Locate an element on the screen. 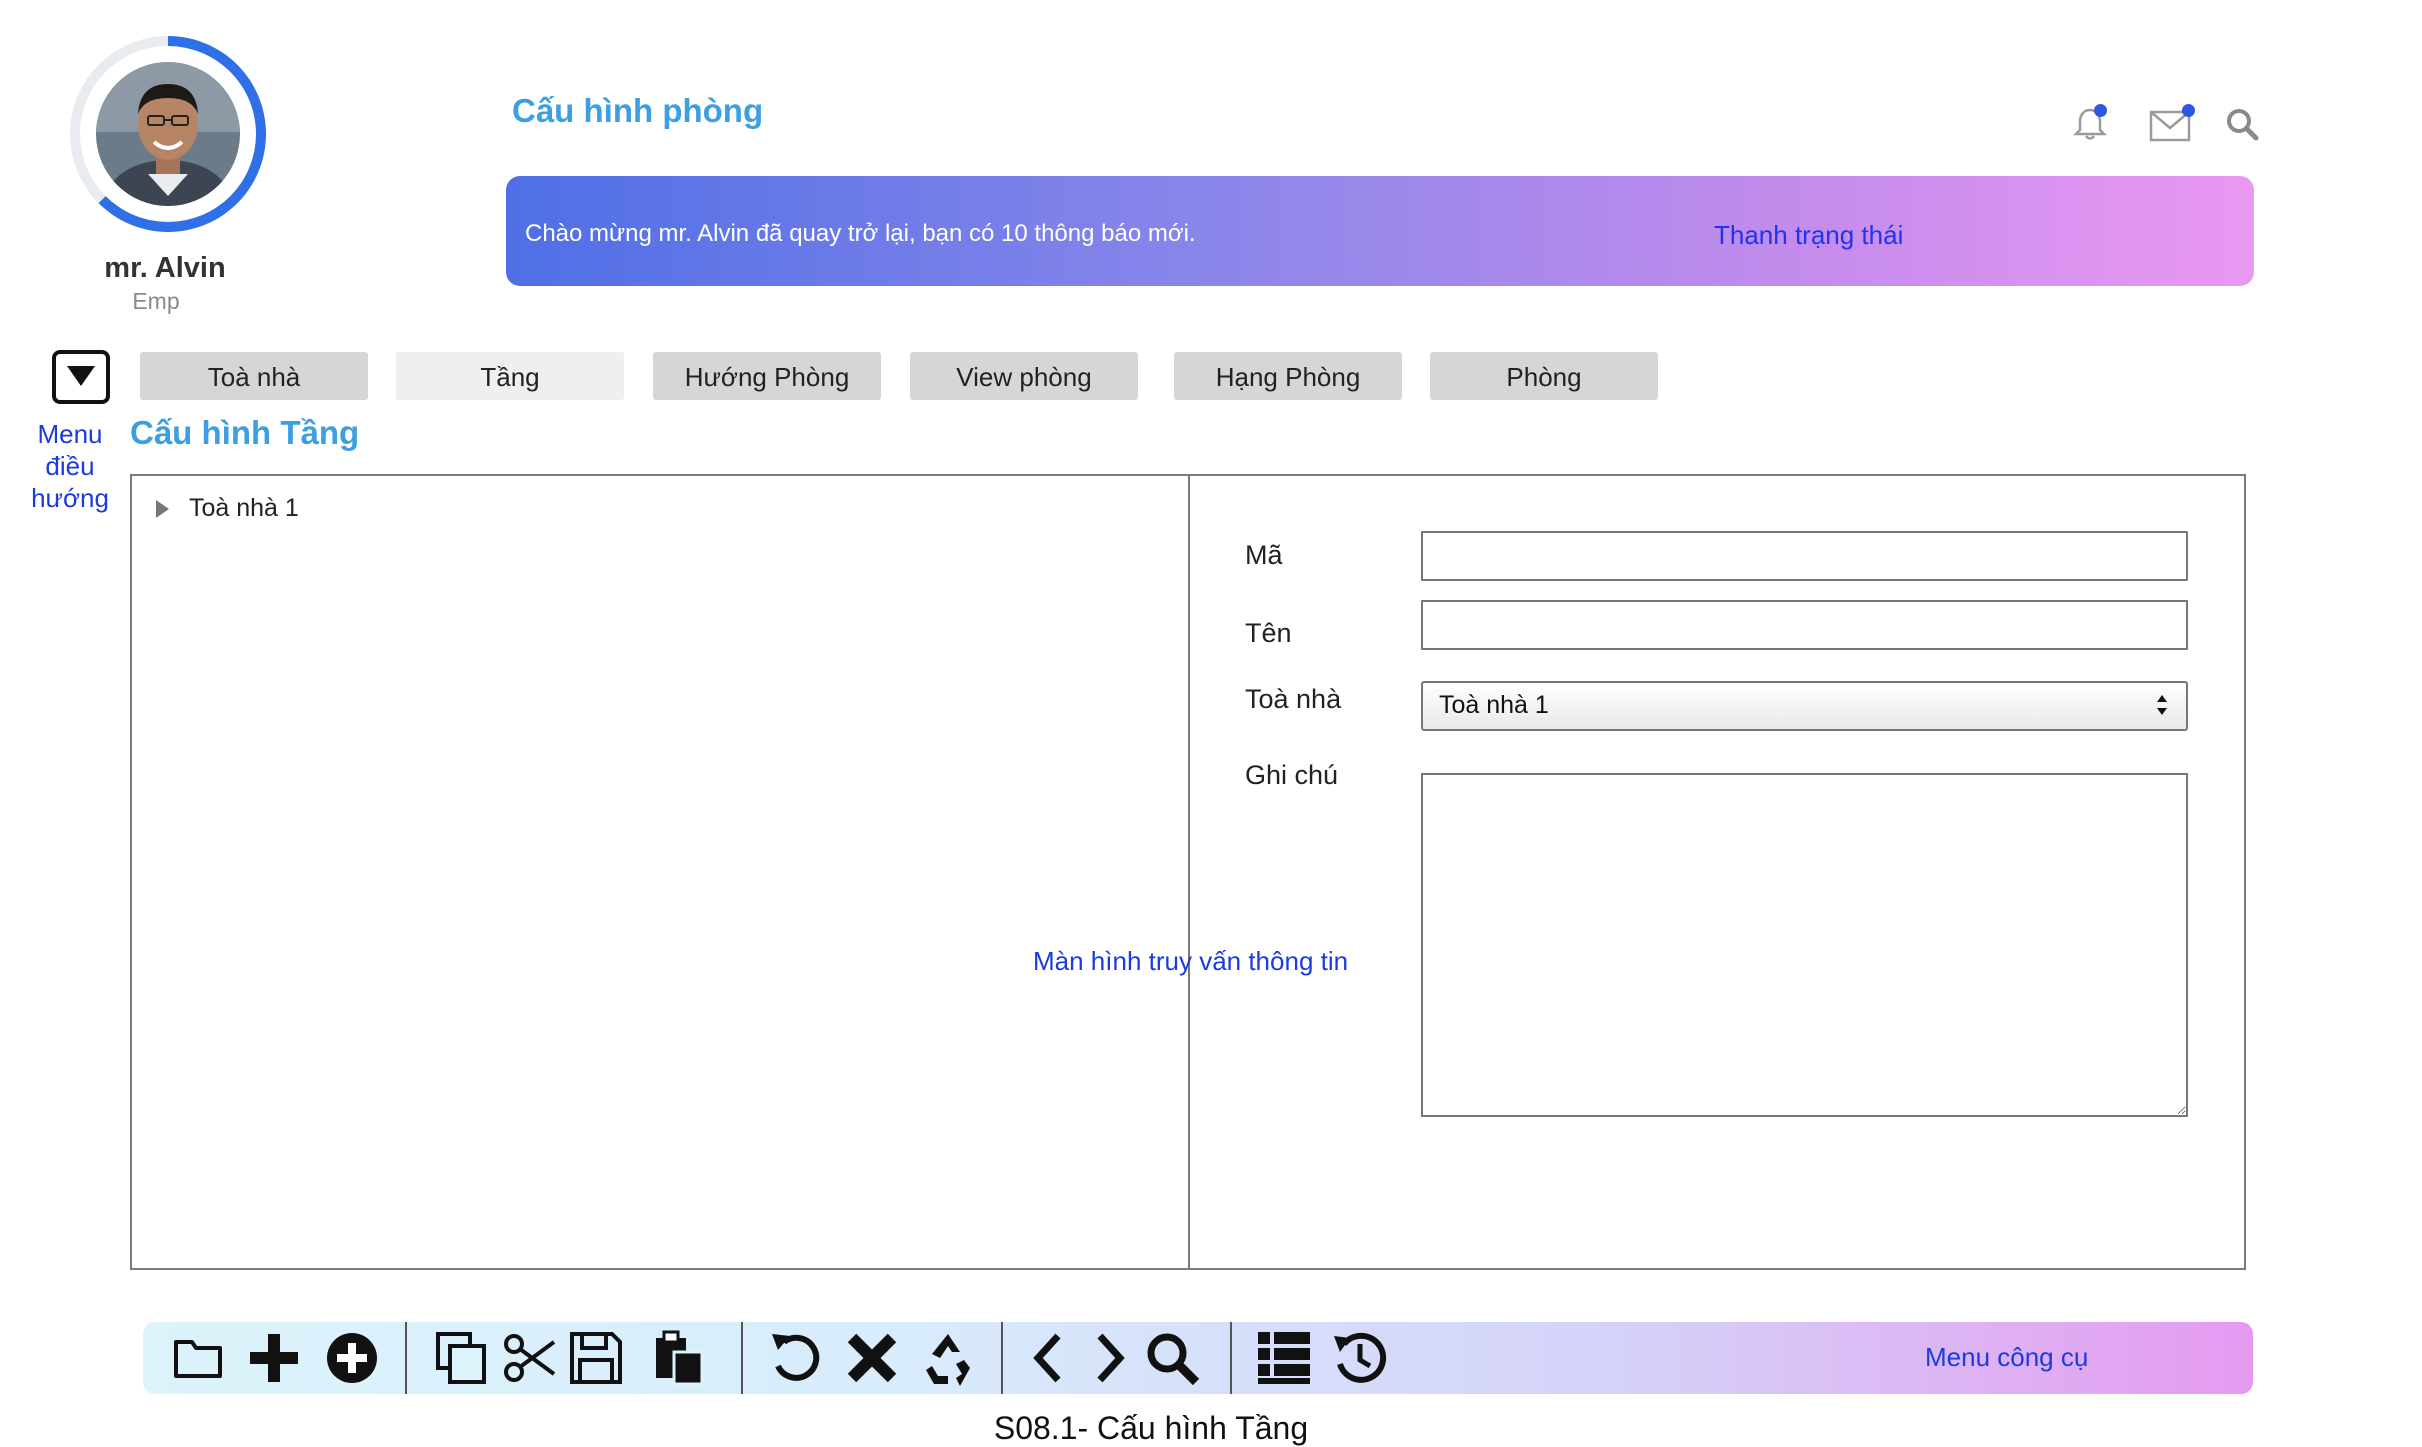  recycle-icon is located at coordinates (948, 1358).